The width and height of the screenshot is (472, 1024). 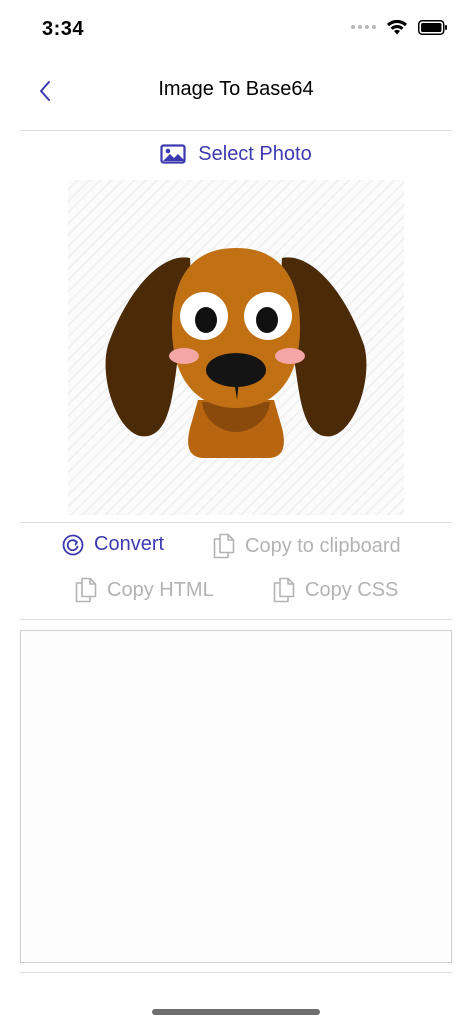 I want to click on actions-divider, so click(x=236, y=619).